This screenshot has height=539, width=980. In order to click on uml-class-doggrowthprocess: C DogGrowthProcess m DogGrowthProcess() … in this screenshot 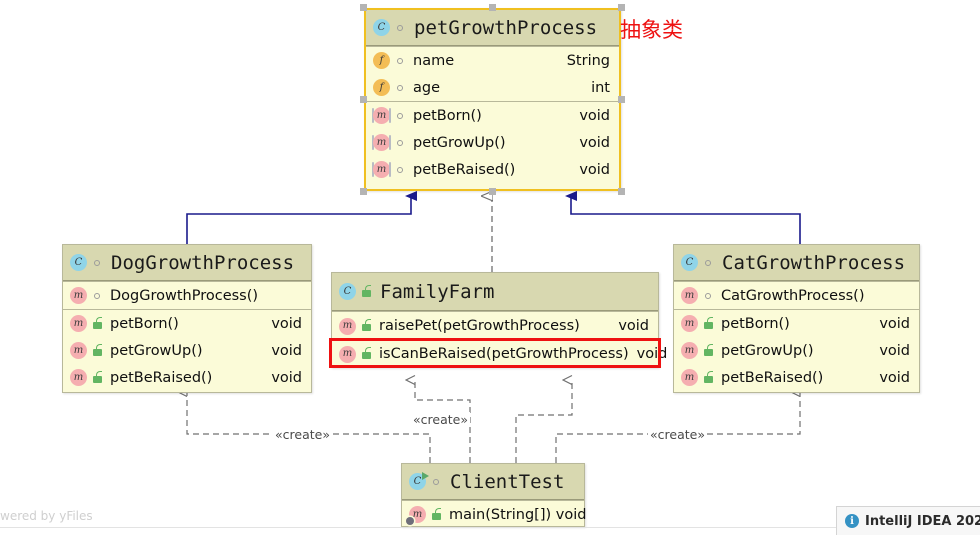, I will do `click(187, 318)`.